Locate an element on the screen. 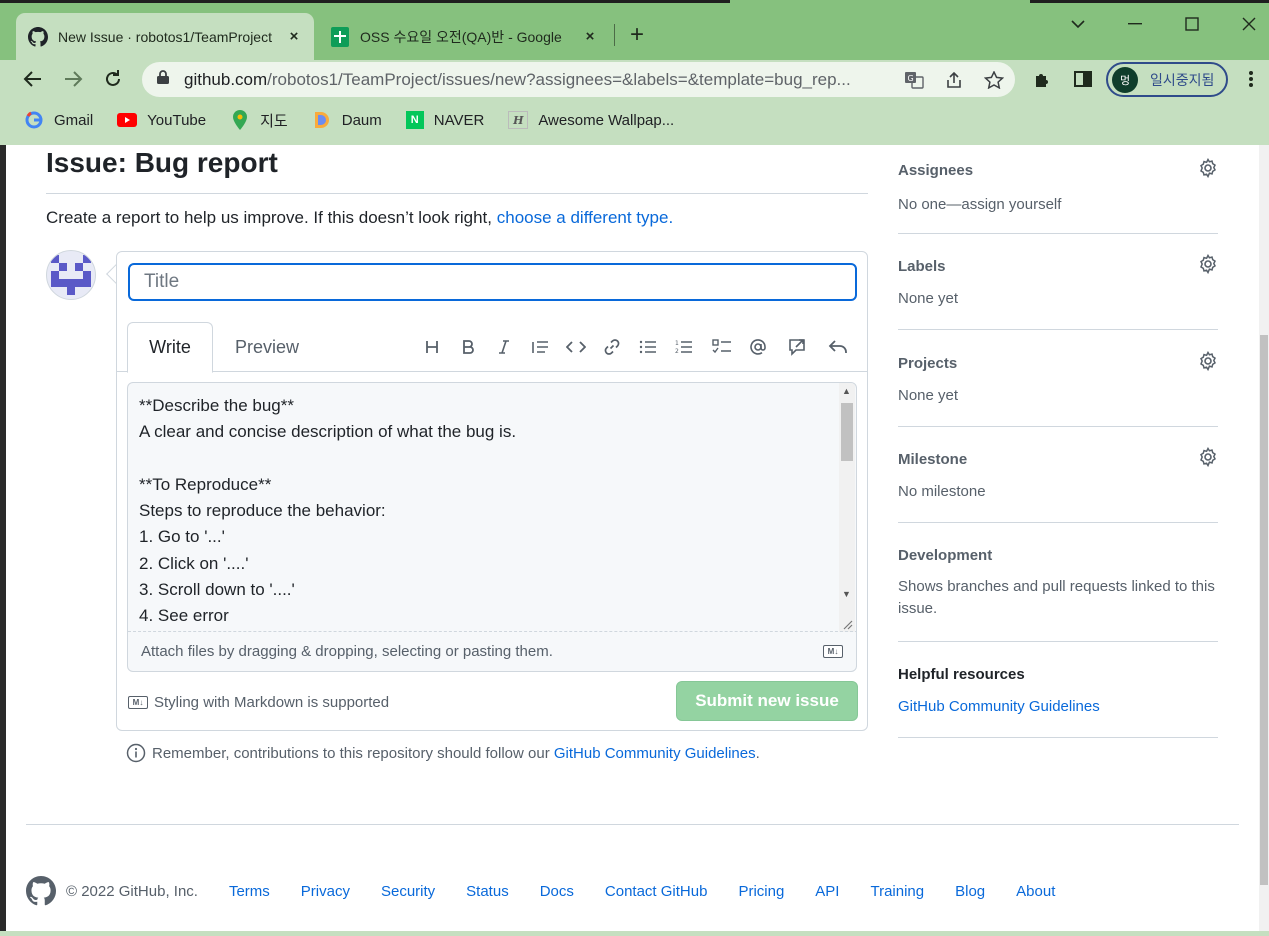 Image resolution: width=1269 pixels, height=936 pixels. minimize-button is located at coordinates (1135, 24).